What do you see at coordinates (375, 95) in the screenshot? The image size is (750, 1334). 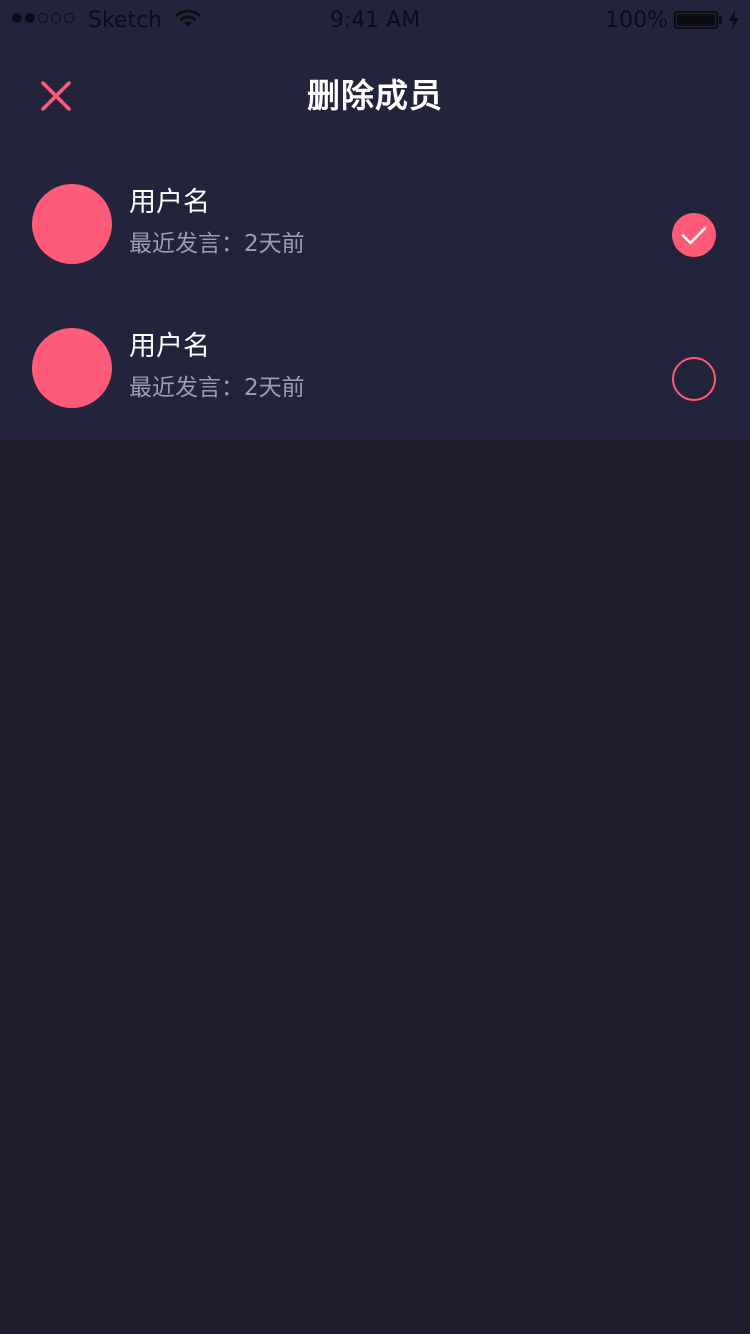 I see `page-title: 删除成员` at bounding box center [375, 95].